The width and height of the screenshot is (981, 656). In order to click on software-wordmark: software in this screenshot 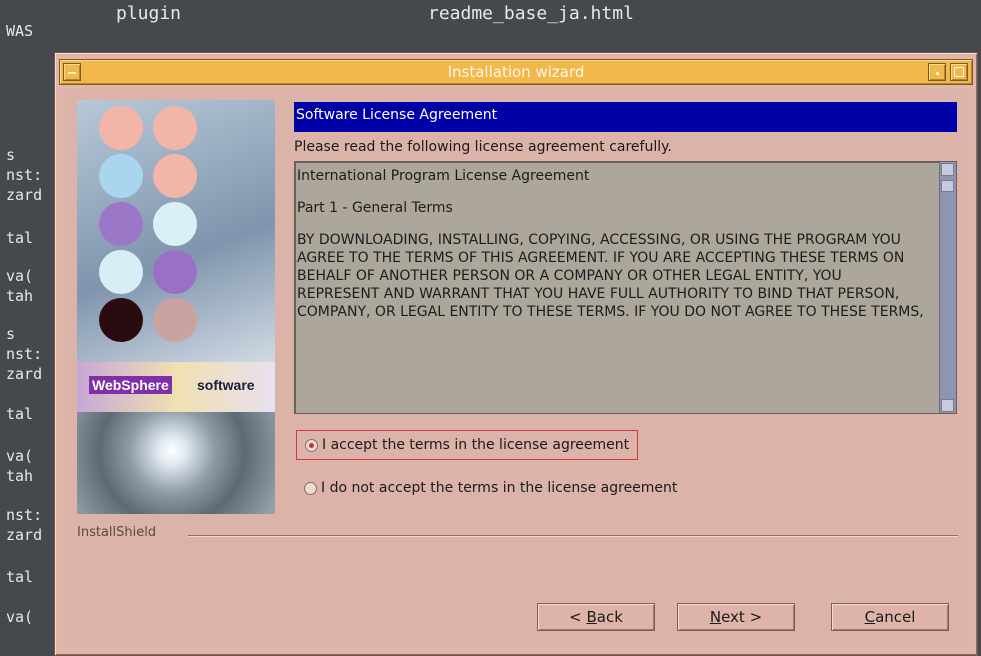, I will do `click(226, 385)`.